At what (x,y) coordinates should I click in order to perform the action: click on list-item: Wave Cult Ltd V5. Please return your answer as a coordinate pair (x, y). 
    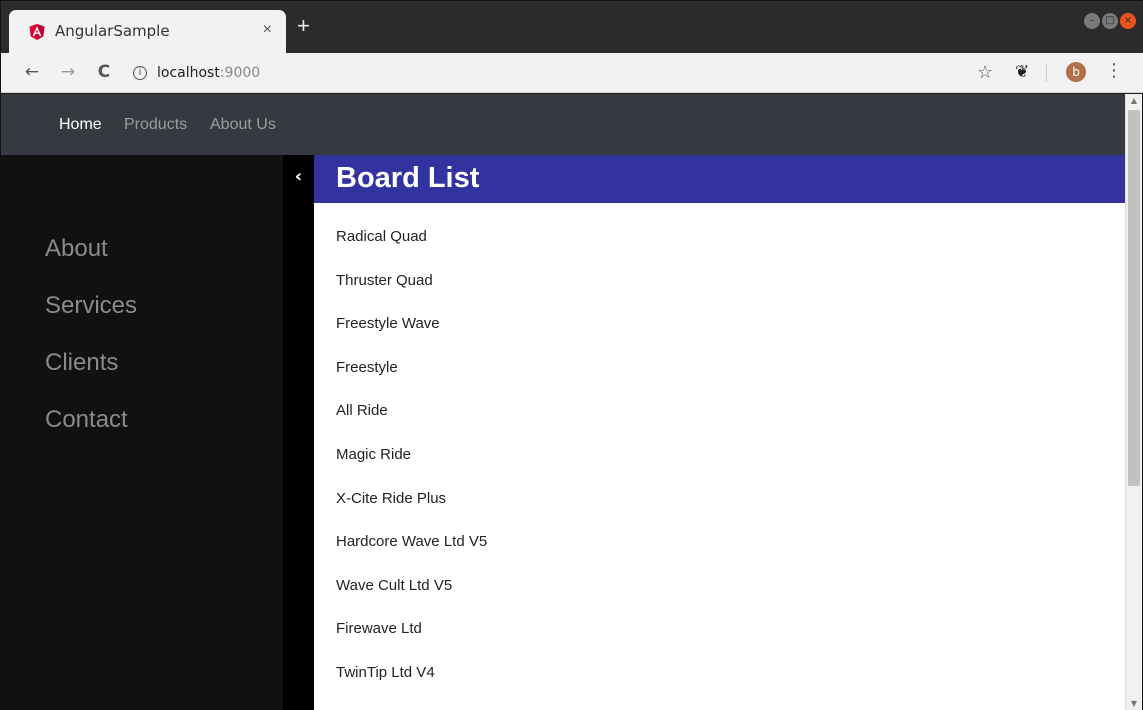
    Looking at the image, I should click on (716, 574).